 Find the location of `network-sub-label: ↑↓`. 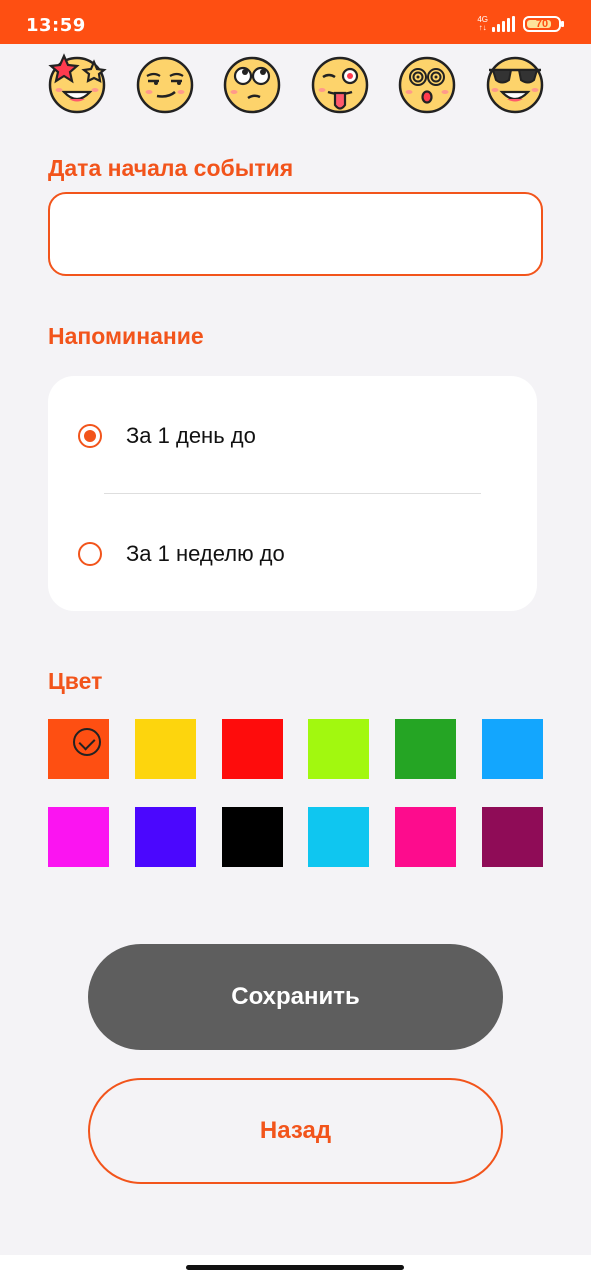

network-sub-label: ↑↓ is located at coordinates (482, 27).